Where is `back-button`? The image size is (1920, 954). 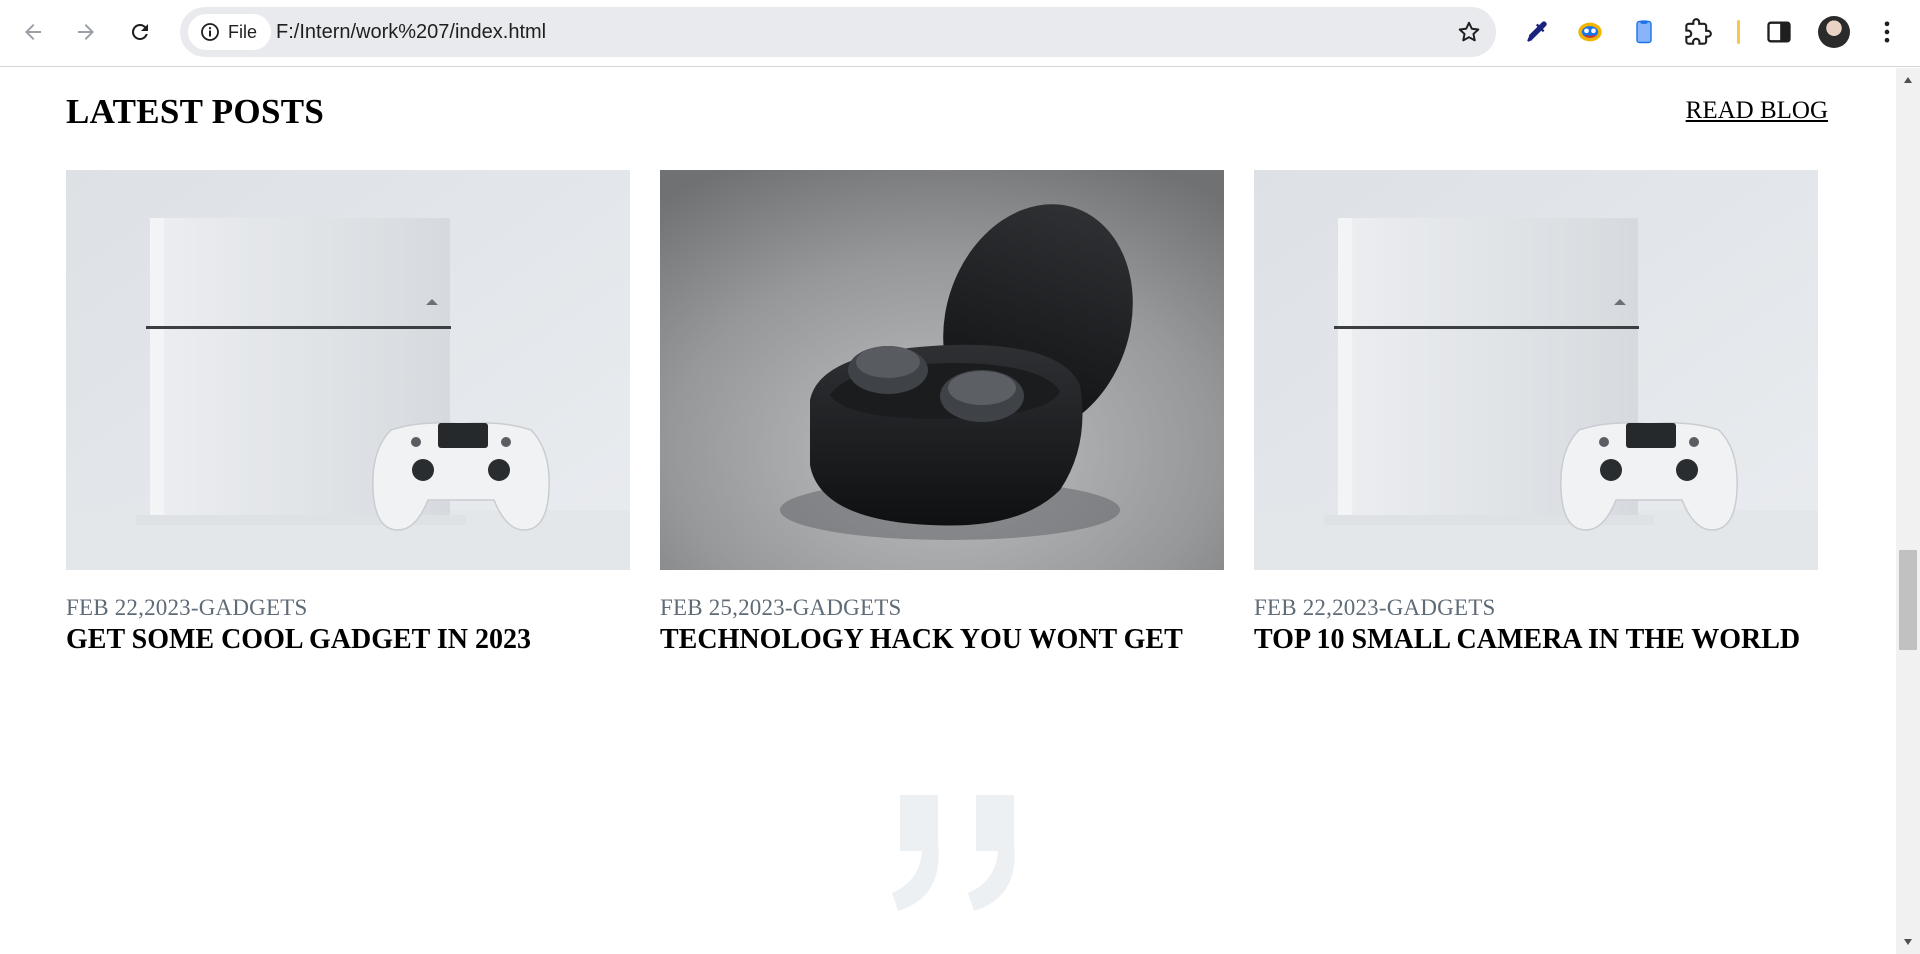 back-button is located at coordinates (33, 32).